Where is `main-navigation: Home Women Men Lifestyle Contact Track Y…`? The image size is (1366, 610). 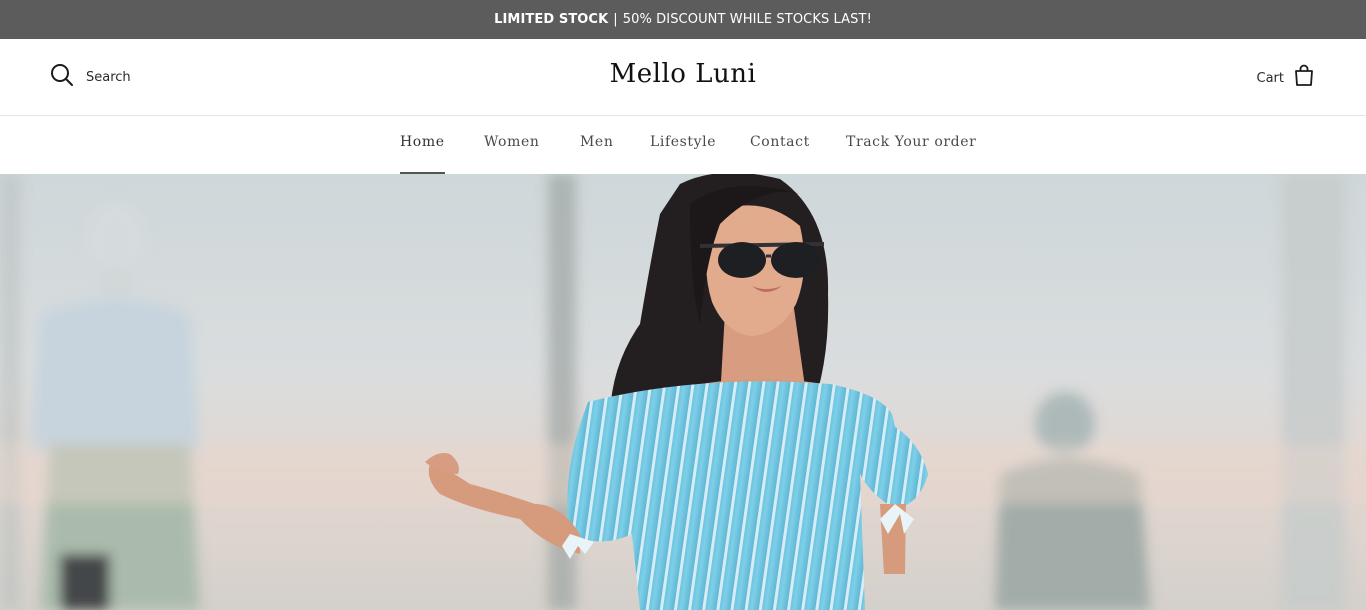 main-navigation: Home Women Men Lifestyle Contact Track Y… is located at coordinates (683, 145).